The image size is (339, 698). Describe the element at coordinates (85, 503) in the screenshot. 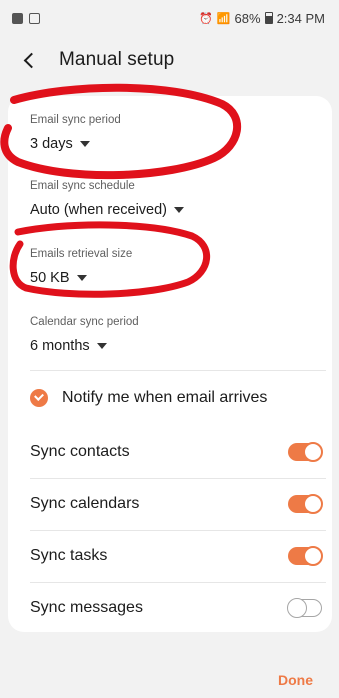

I see `sync-calendars-label: Sync calendars` at that location.